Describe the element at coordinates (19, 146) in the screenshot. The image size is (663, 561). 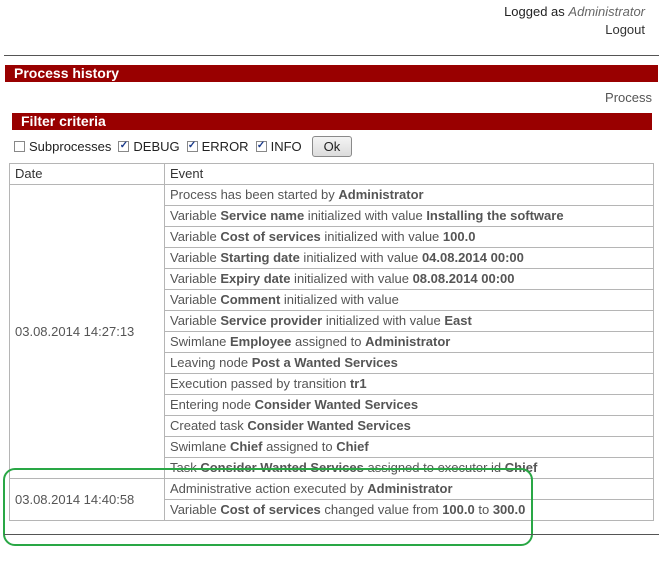
I see `subprocesses-checkbox` at that location.